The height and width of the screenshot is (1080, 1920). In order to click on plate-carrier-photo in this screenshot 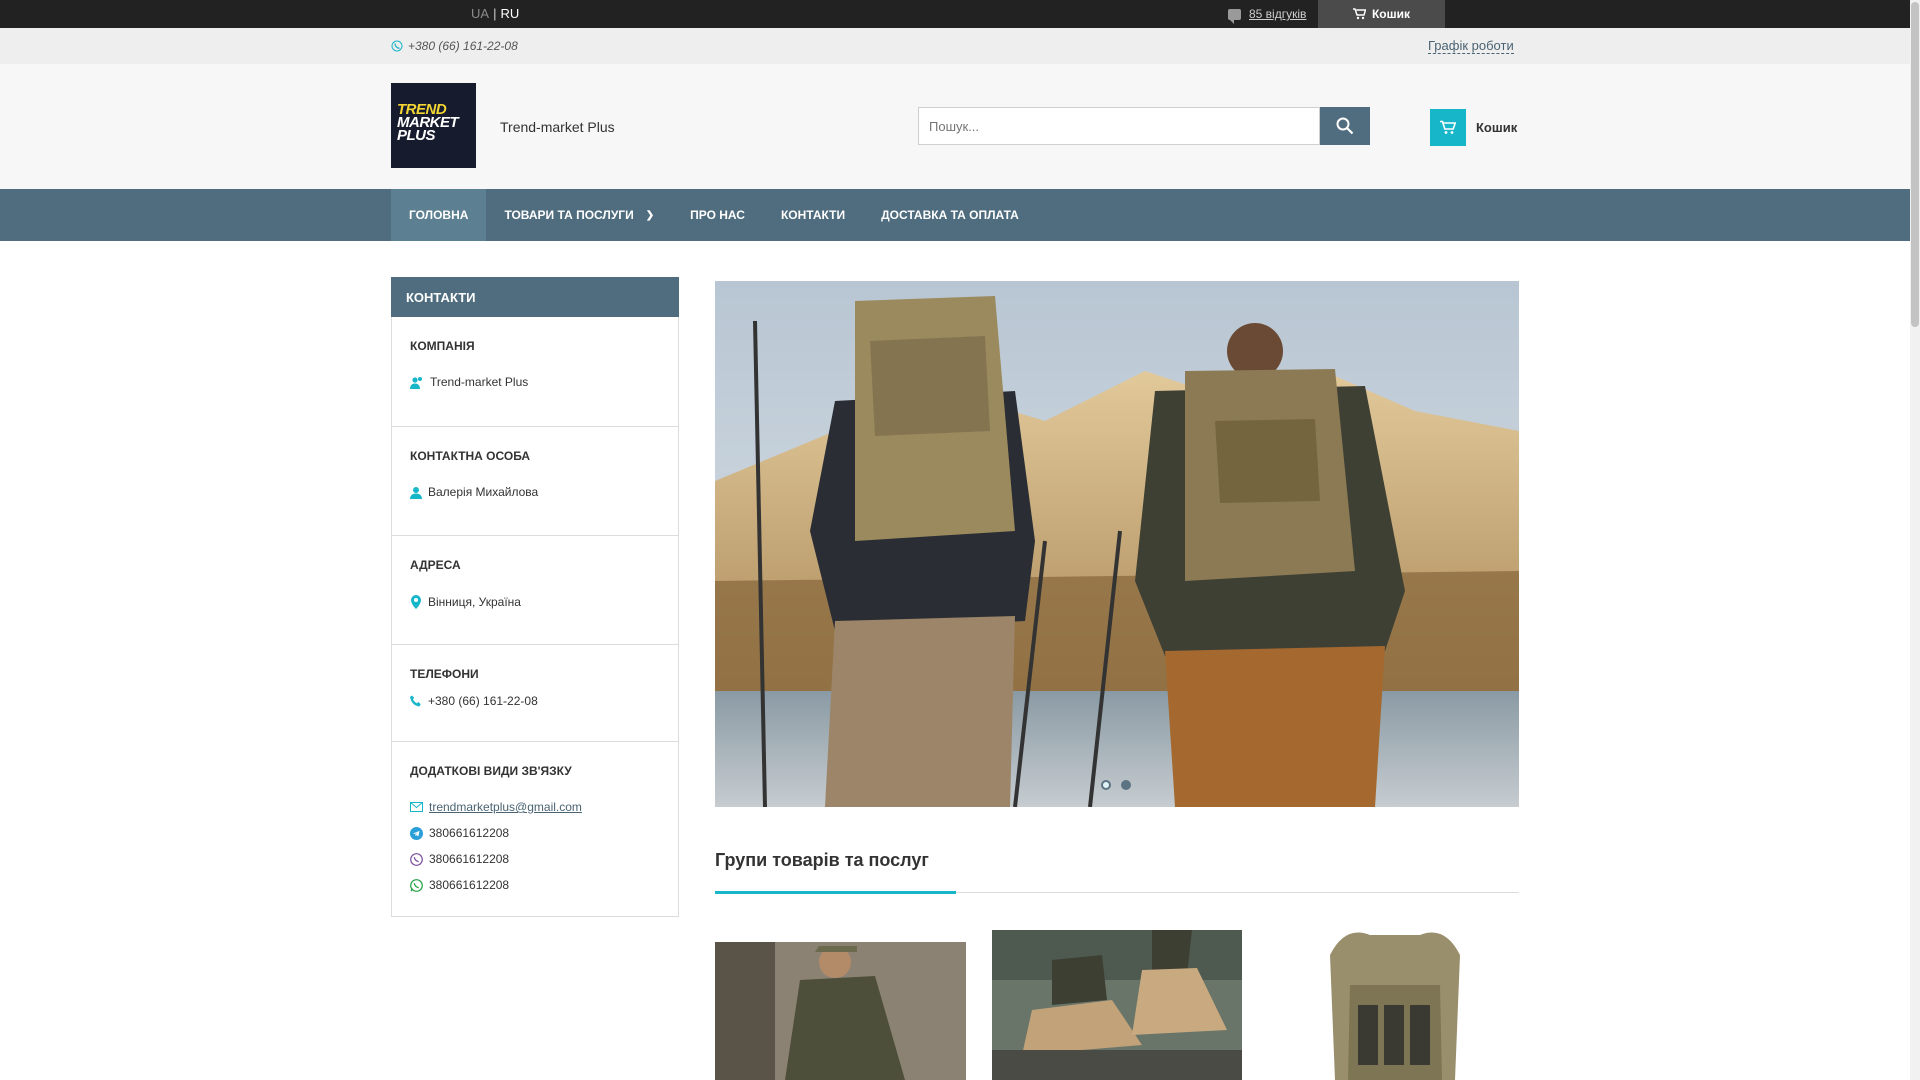, I will do `click(1394, 1002)`.